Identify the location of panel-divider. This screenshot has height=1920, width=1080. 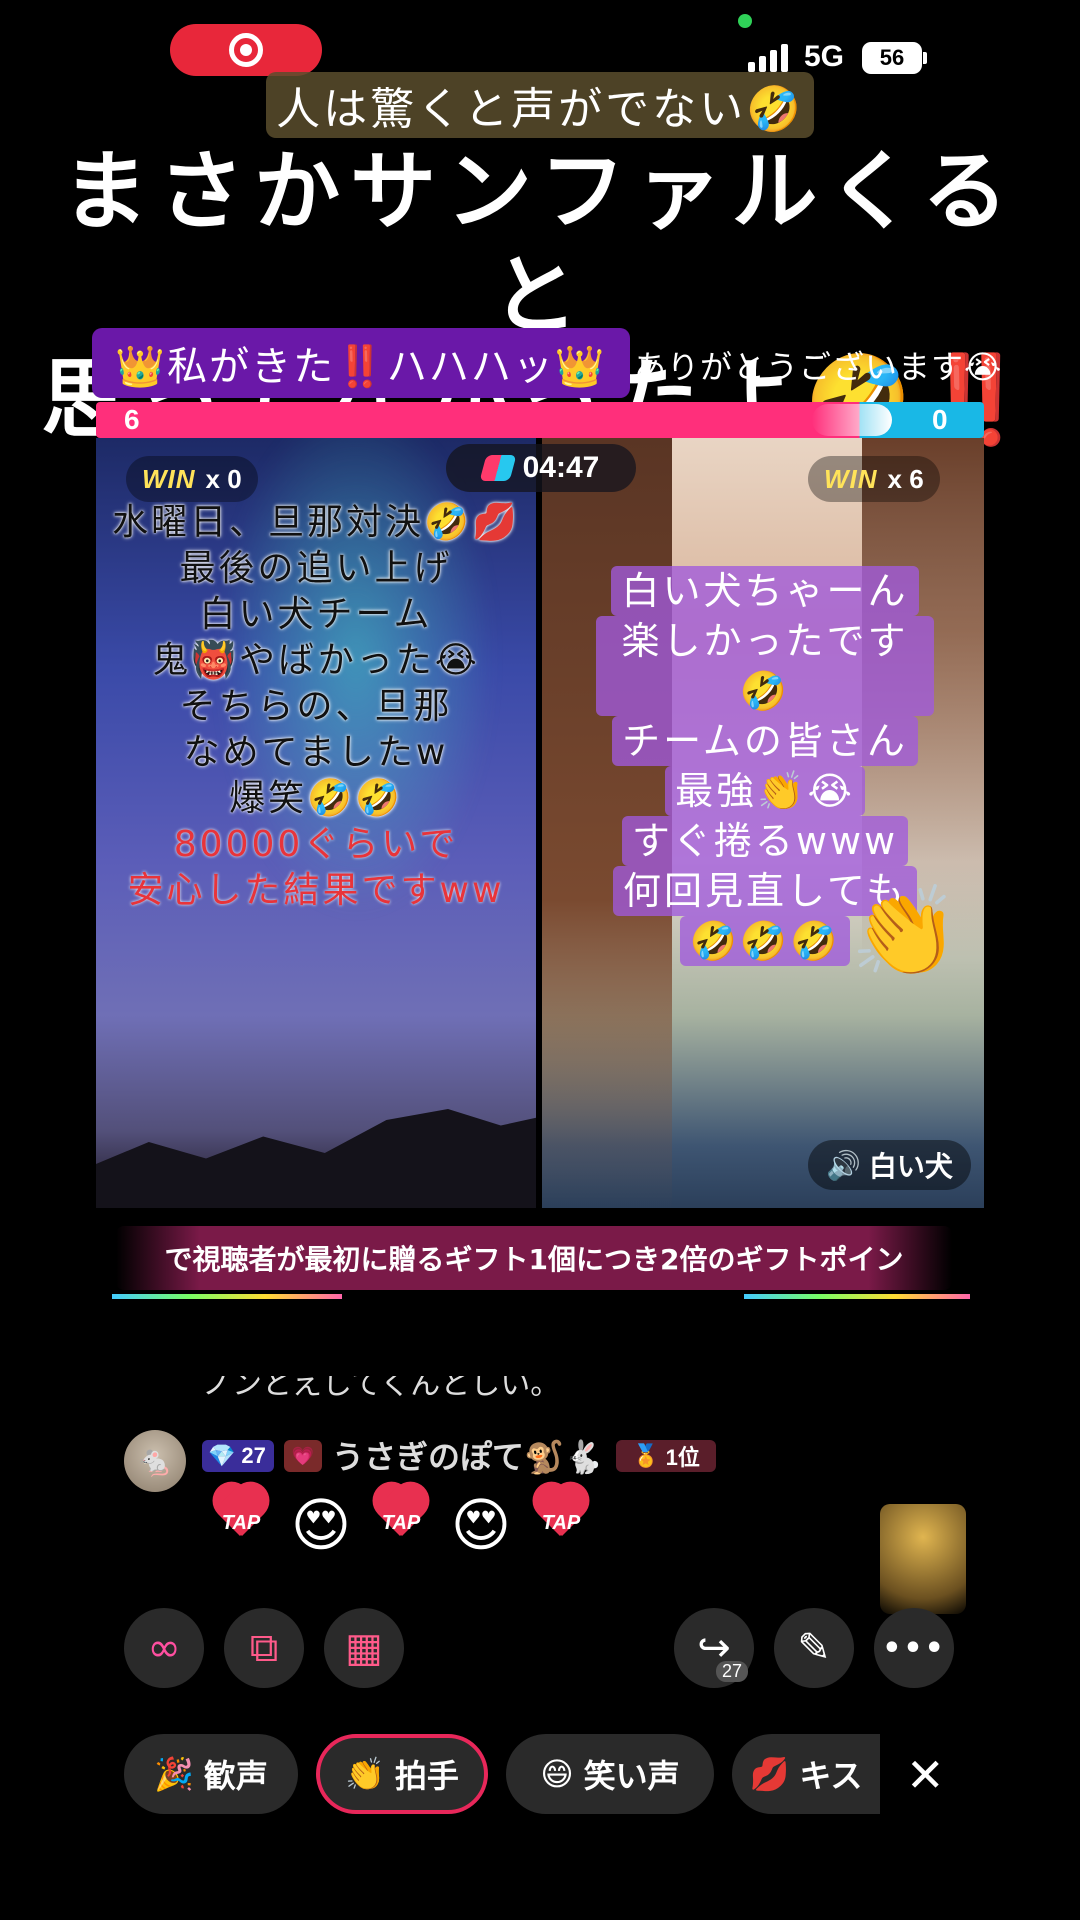
(539, 823).